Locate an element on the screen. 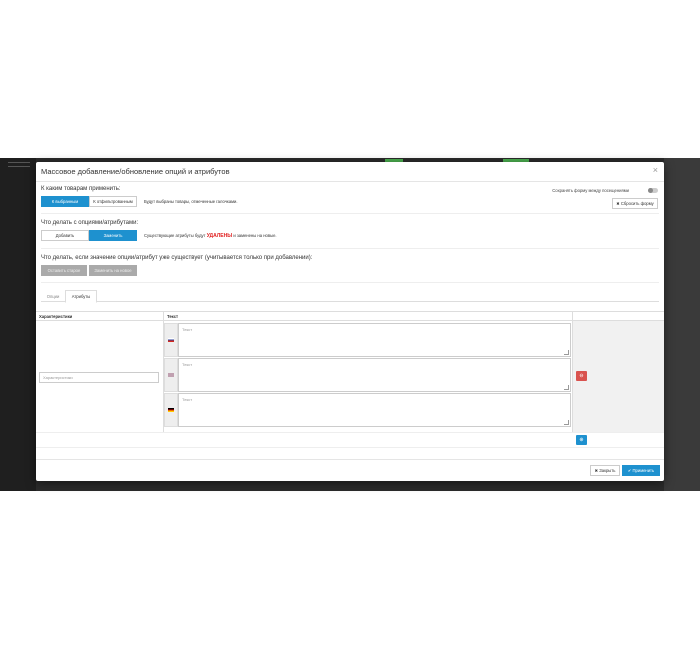 Image resolution: width=700 pixels, height=650 pixels. flag-ru-icon is located at coordinates (171, 340).